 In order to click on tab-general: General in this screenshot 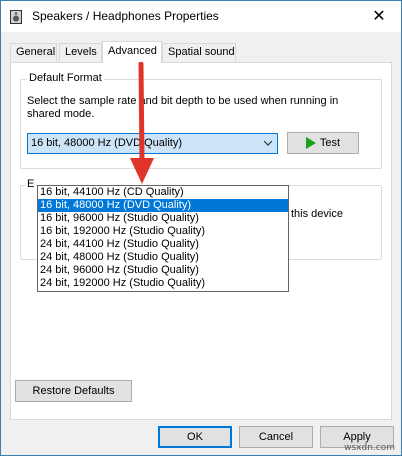, I will do `click(33, 52)`.